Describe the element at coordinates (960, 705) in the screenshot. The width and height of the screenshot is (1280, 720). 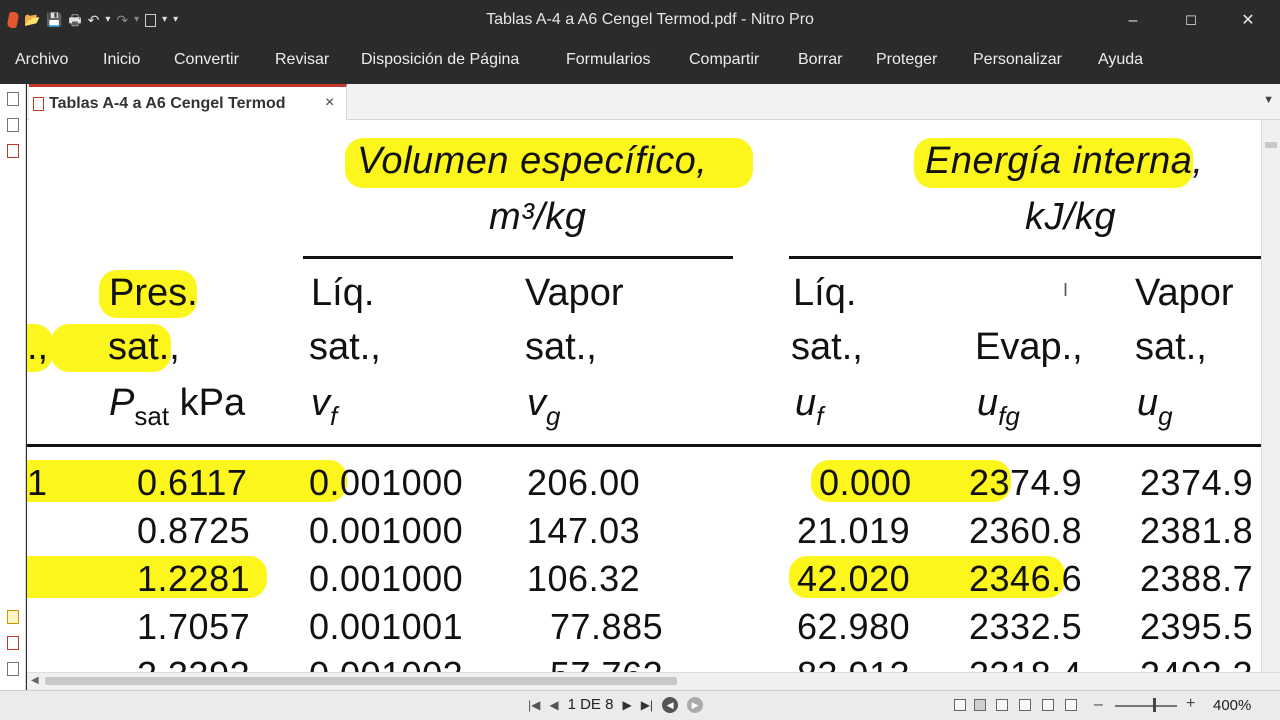
I see `single-page-view-icon` at that location.